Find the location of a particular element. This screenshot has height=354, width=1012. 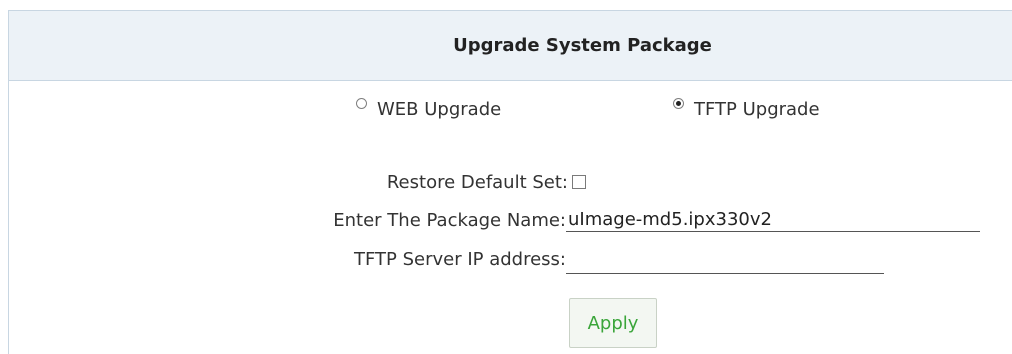

web-upgrade-radio: WEB Upgrade is located at coordinates (429, 109).